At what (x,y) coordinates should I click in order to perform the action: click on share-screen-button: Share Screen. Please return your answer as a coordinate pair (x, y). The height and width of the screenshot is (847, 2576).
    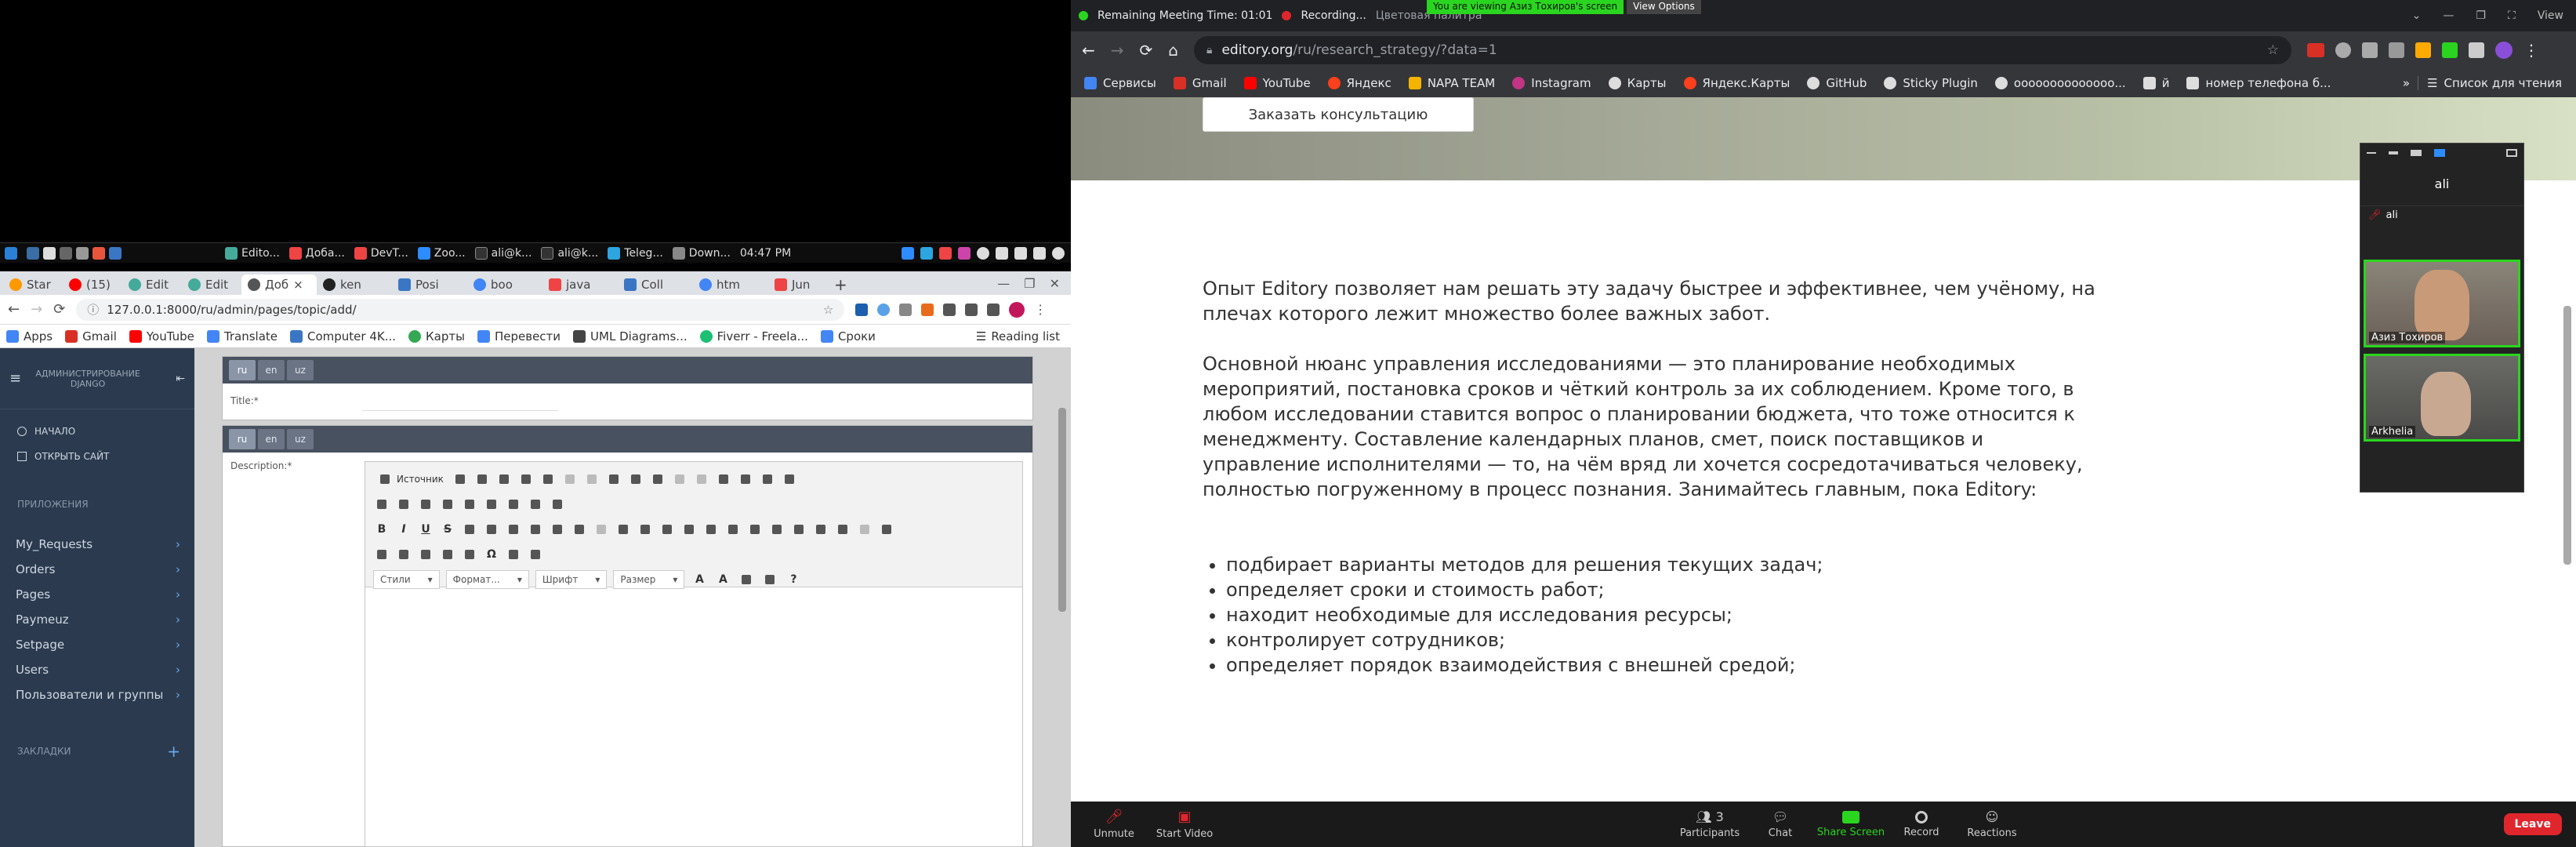
    Looking at the image, I should click on (1851, 824).